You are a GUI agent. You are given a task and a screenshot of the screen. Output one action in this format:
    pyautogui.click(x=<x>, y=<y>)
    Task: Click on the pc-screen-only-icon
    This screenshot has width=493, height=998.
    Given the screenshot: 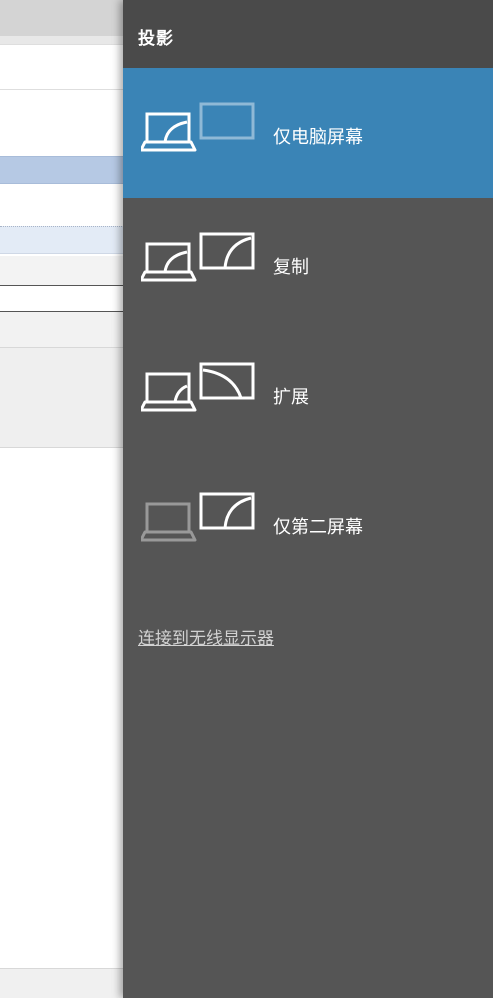 What is the action you would take?
    pyautogui.click(x=198, y=127)
    